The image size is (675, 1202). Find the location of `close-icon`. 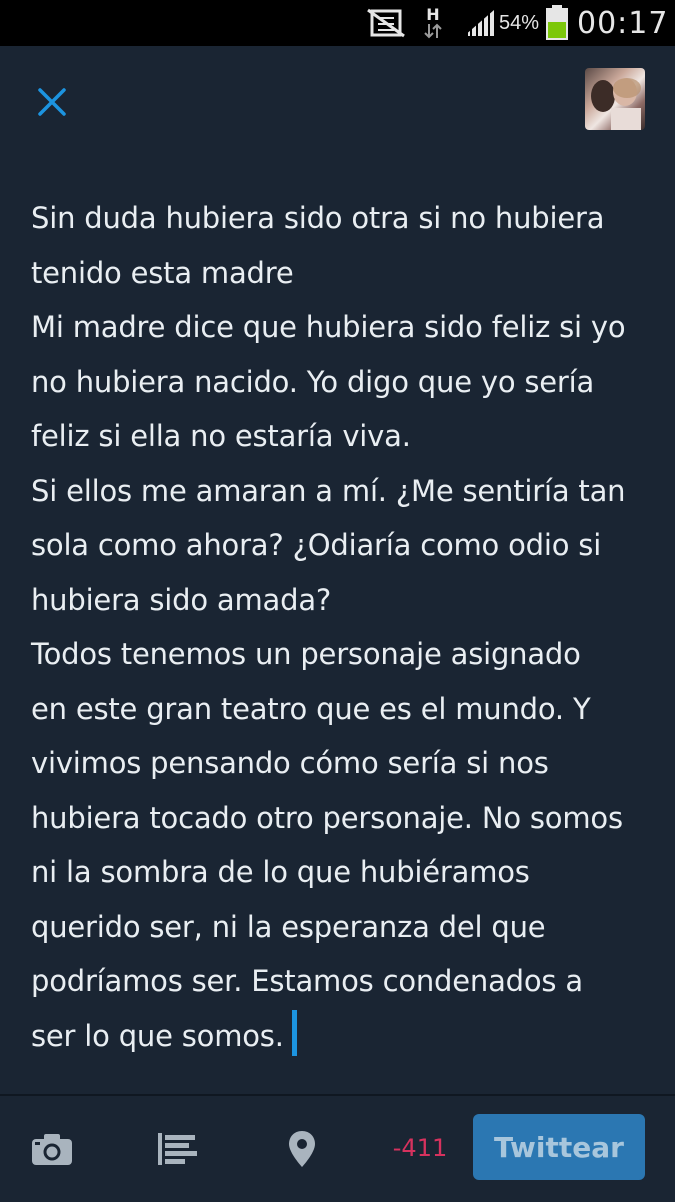

close-icon is located at coordinates (52, 102).